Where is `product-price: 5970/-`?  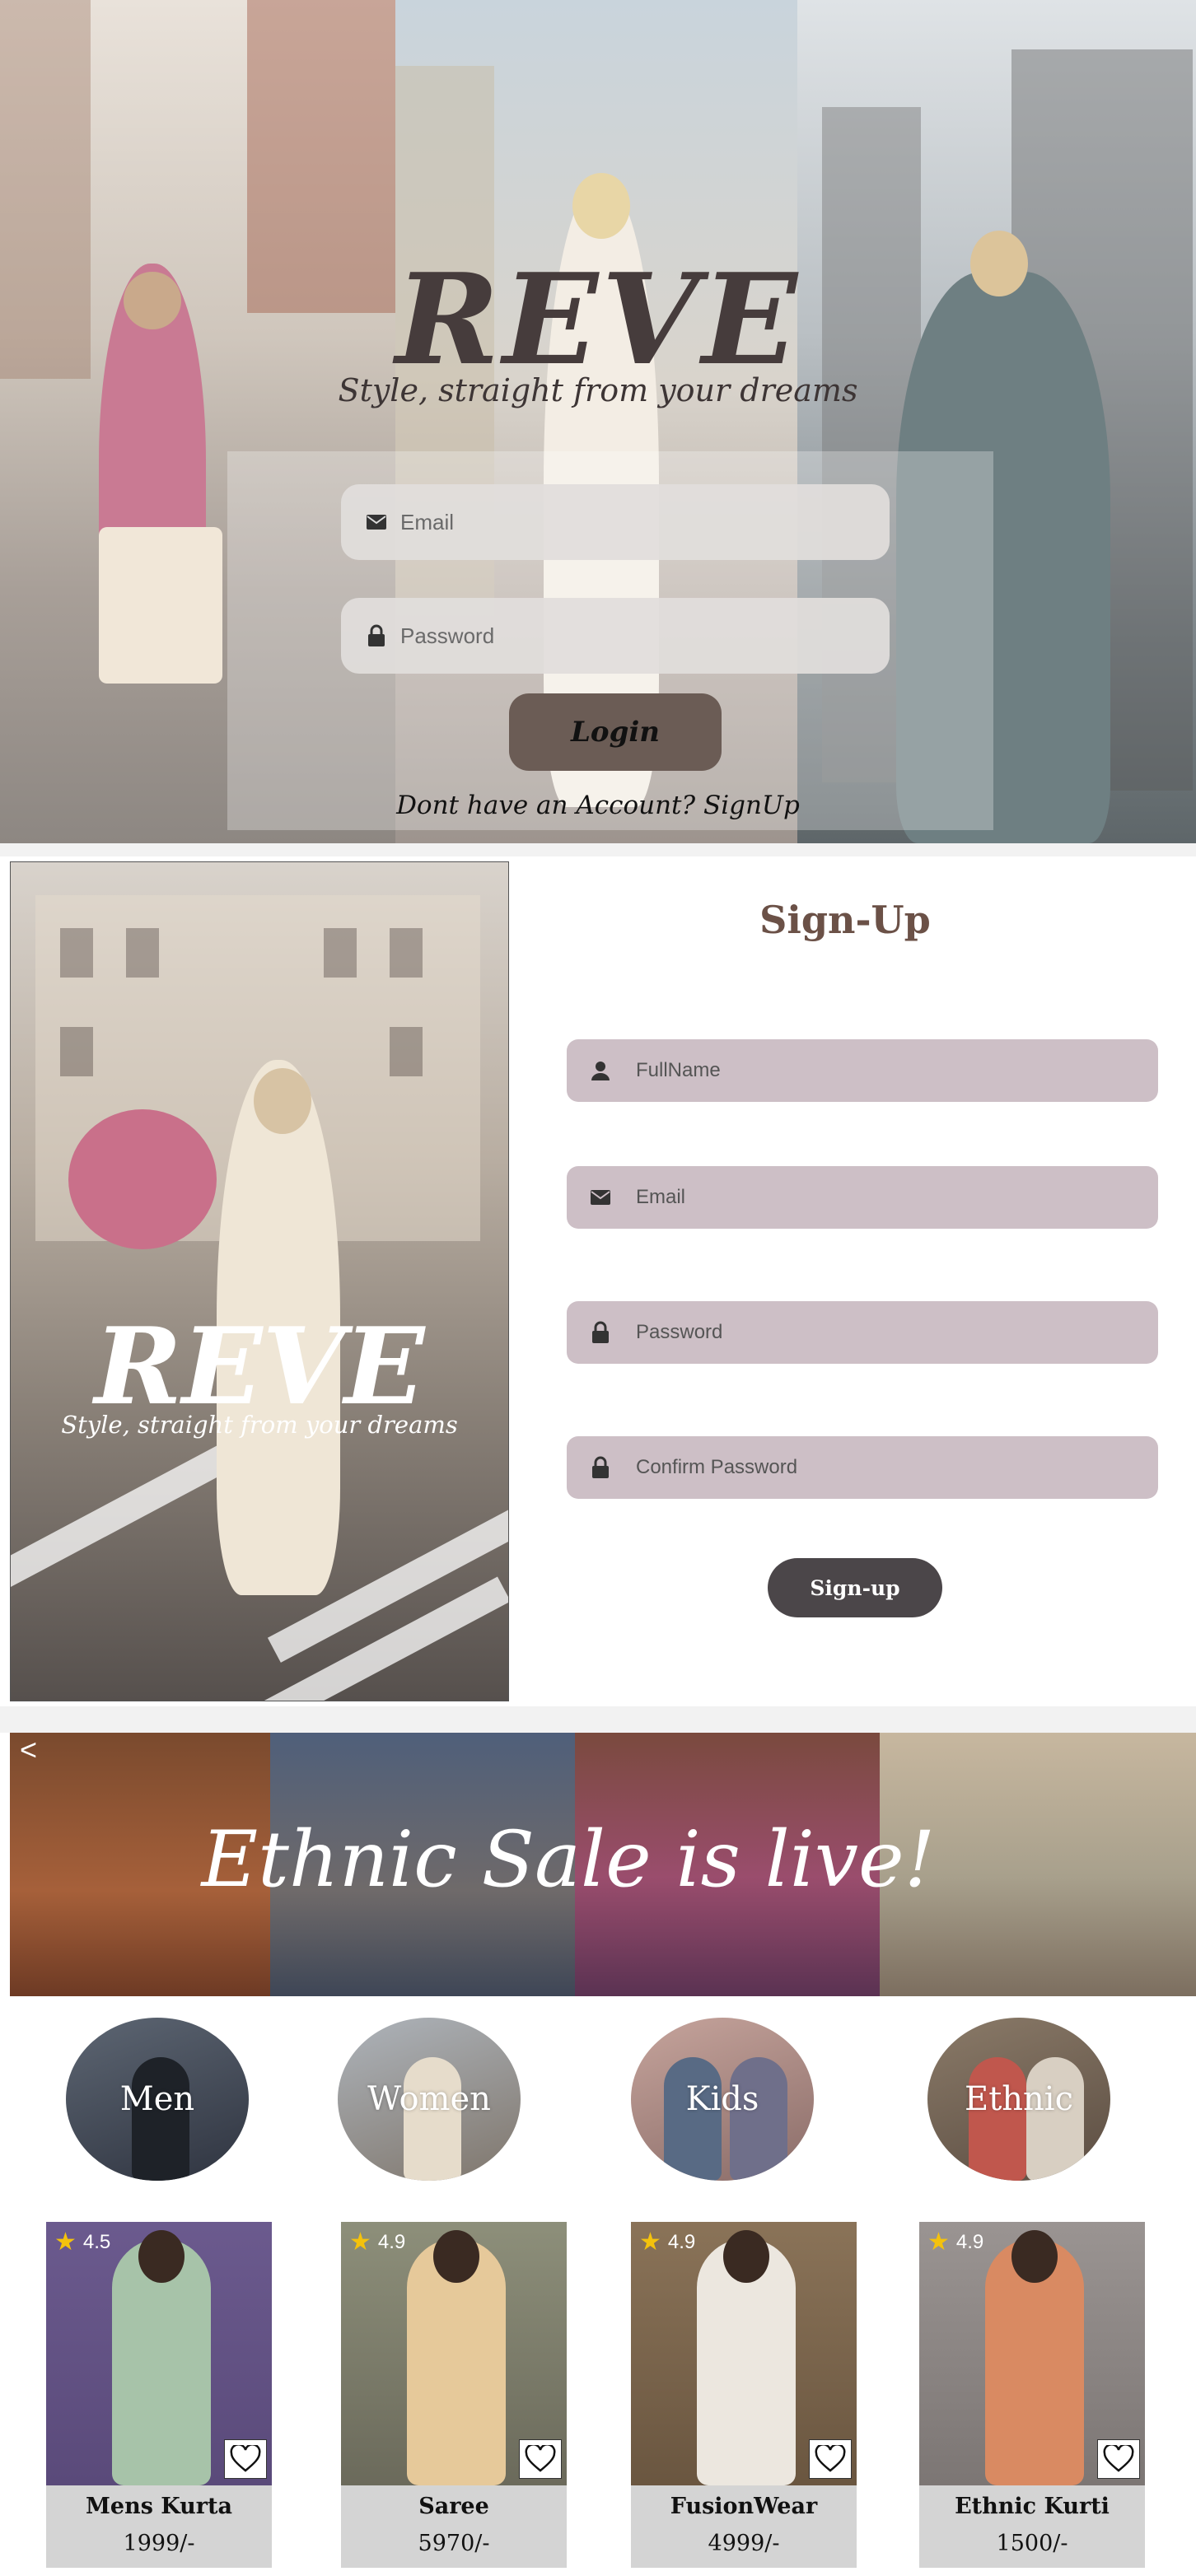
product-price: 5970/- is located at coordinates (454, 2543).